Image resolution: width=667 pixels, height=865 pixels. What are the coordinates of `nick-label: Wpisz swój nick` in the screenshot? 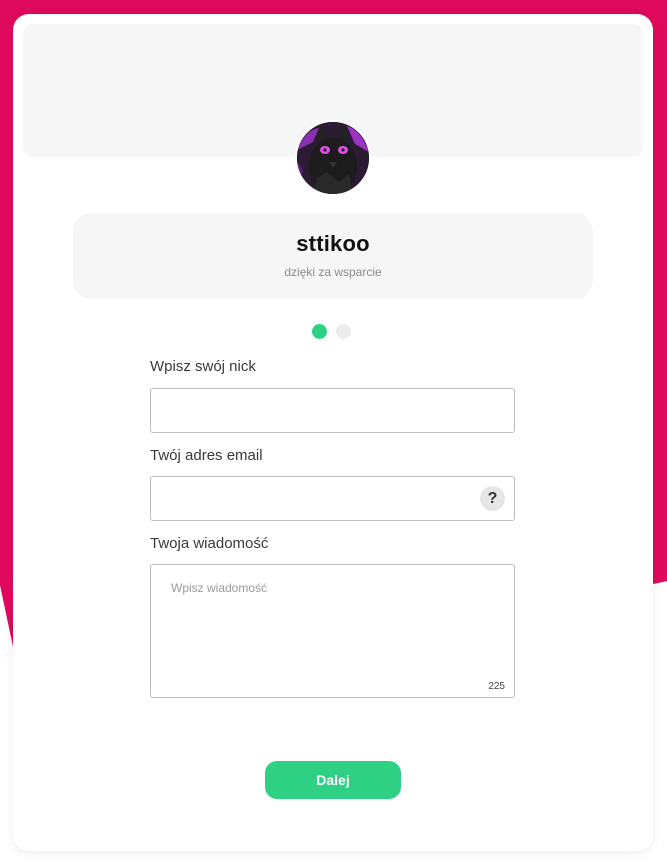 It's located at (203, 366).